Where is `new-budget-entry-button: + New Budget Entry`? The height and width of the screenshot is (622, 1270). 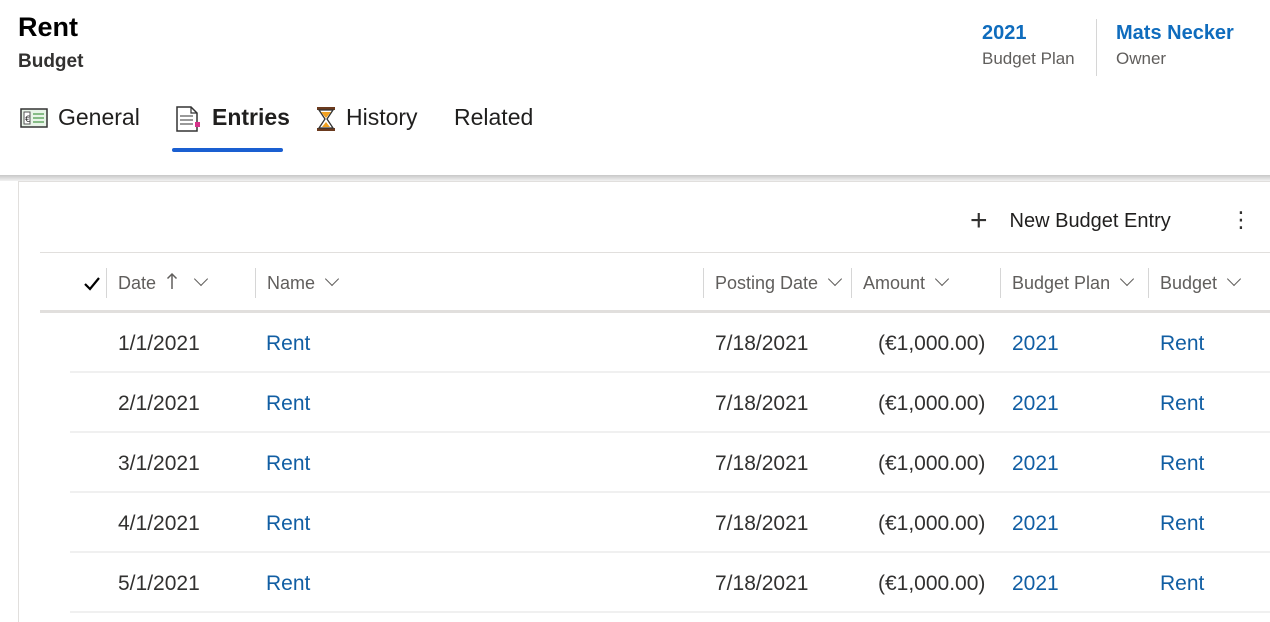 new-budget-entry-button: + New Budget Entry is located at coordinates (1070, 221).